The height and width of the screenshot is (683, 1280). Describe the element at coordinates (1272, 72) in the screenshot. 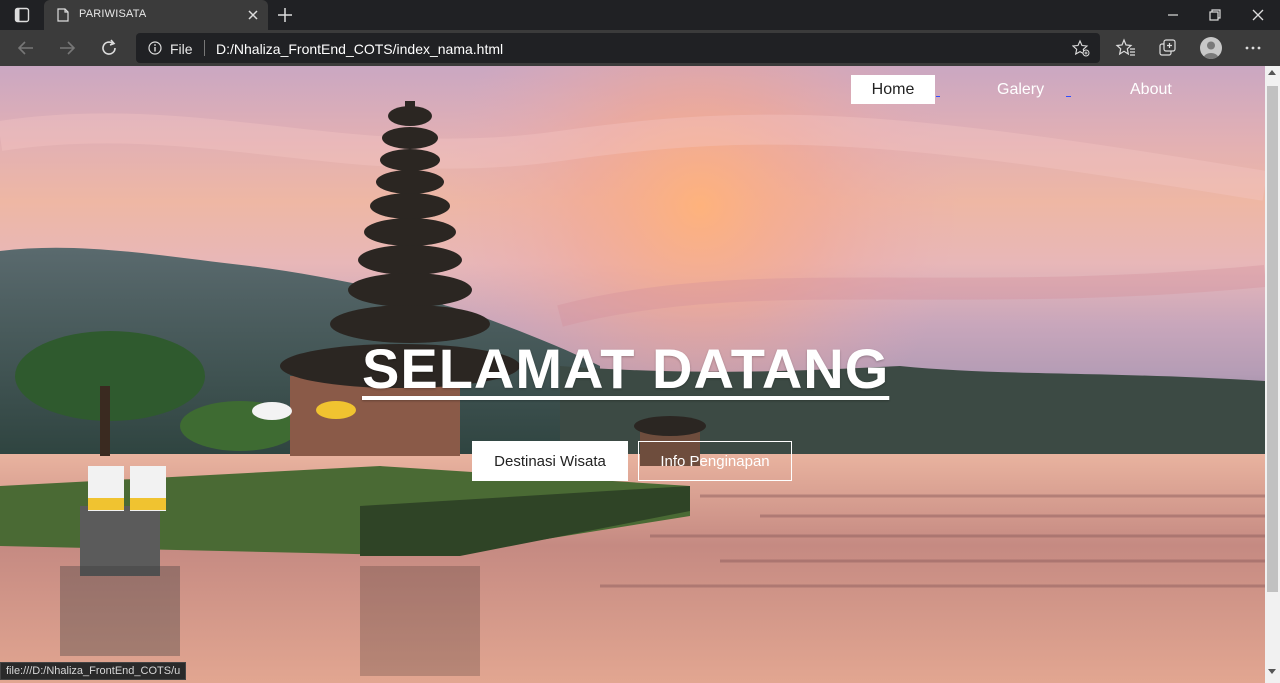

I see `scroll-up-arrow-icon` at that location.